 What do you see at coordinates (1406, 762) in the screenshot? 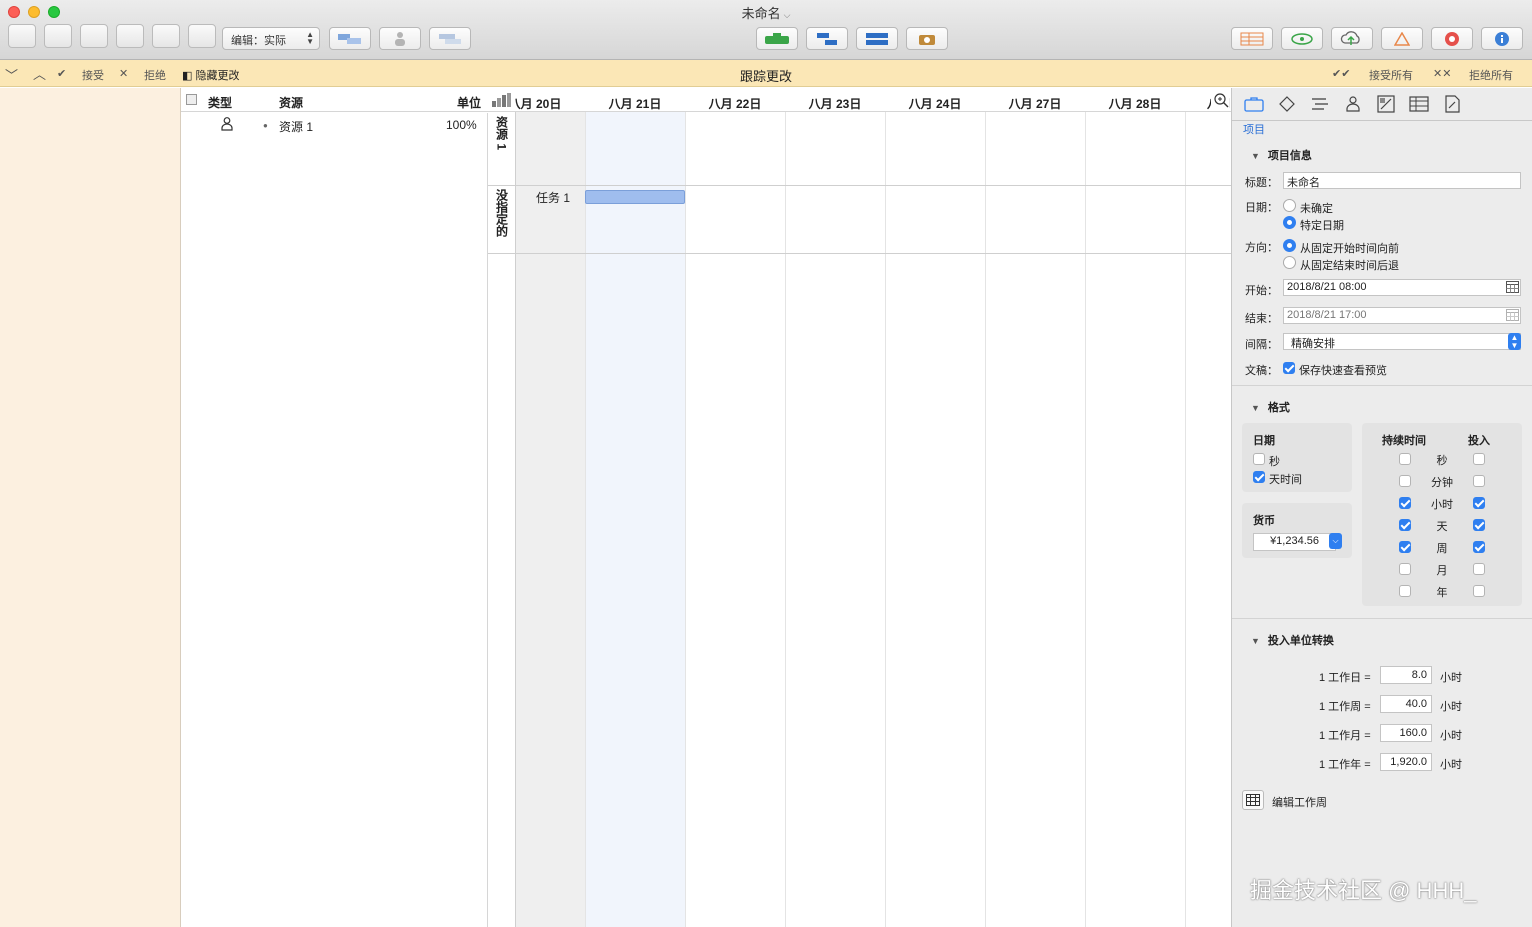
I see `workyear-hours-field: 1,920.0` at bounding box center [1406, 762].